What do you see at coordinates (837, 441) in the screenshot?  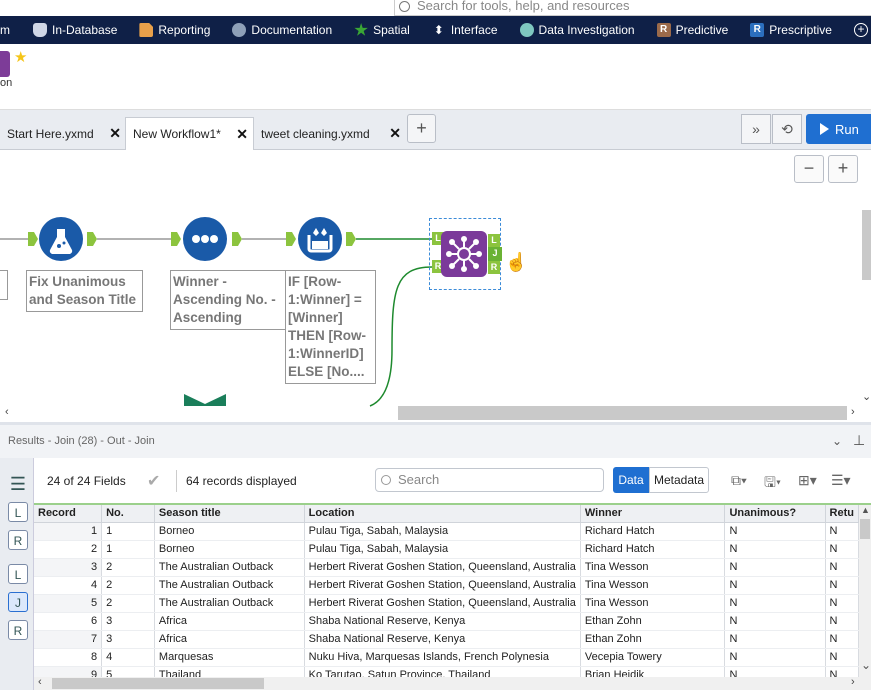 I see `chevron-down-icon: ⌄` at bounding box center [837, 441].